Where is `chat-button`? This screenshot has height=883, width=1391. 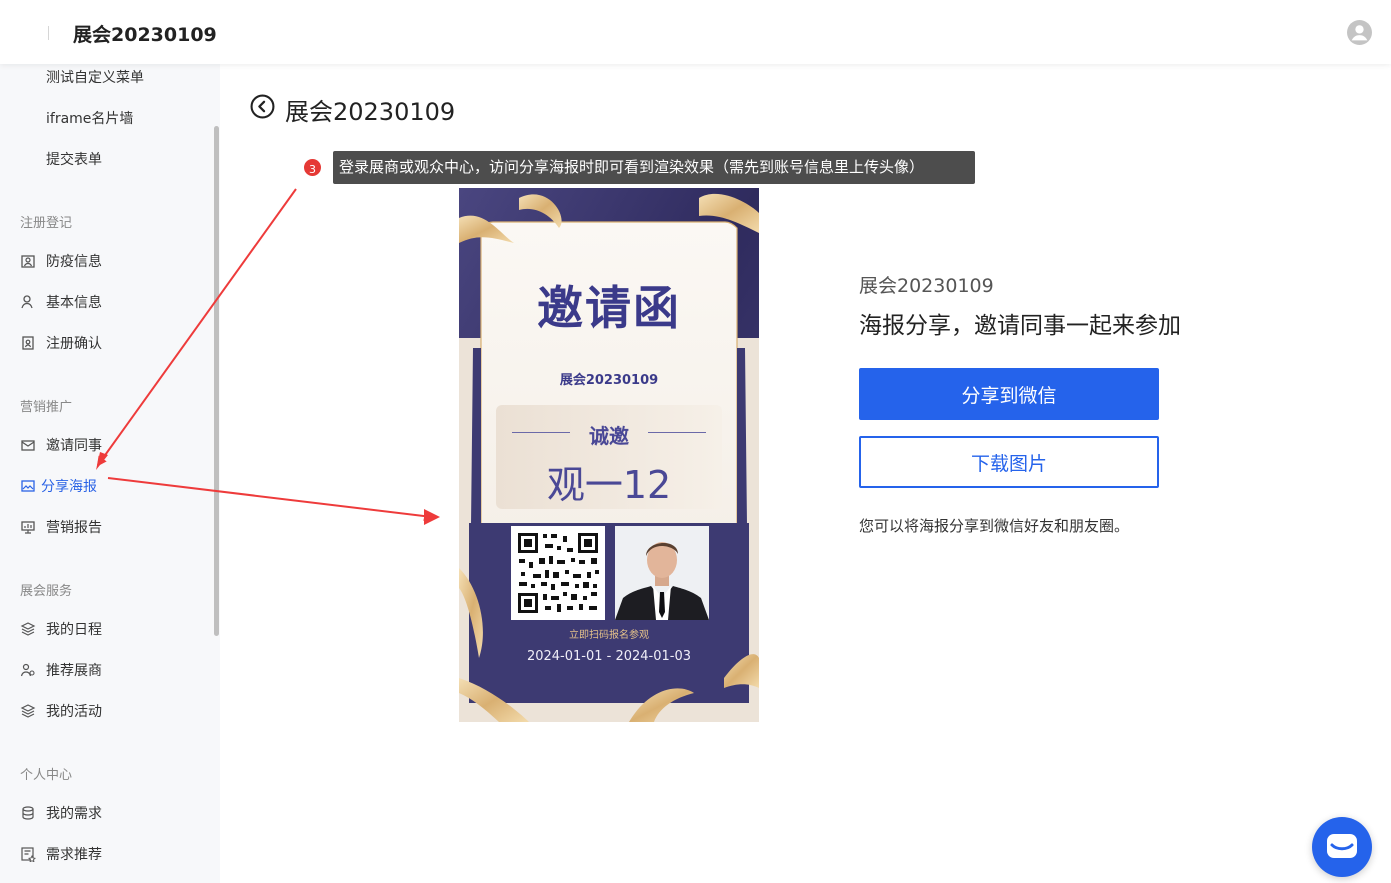 chat-button is located at coordinates (1342, 847).